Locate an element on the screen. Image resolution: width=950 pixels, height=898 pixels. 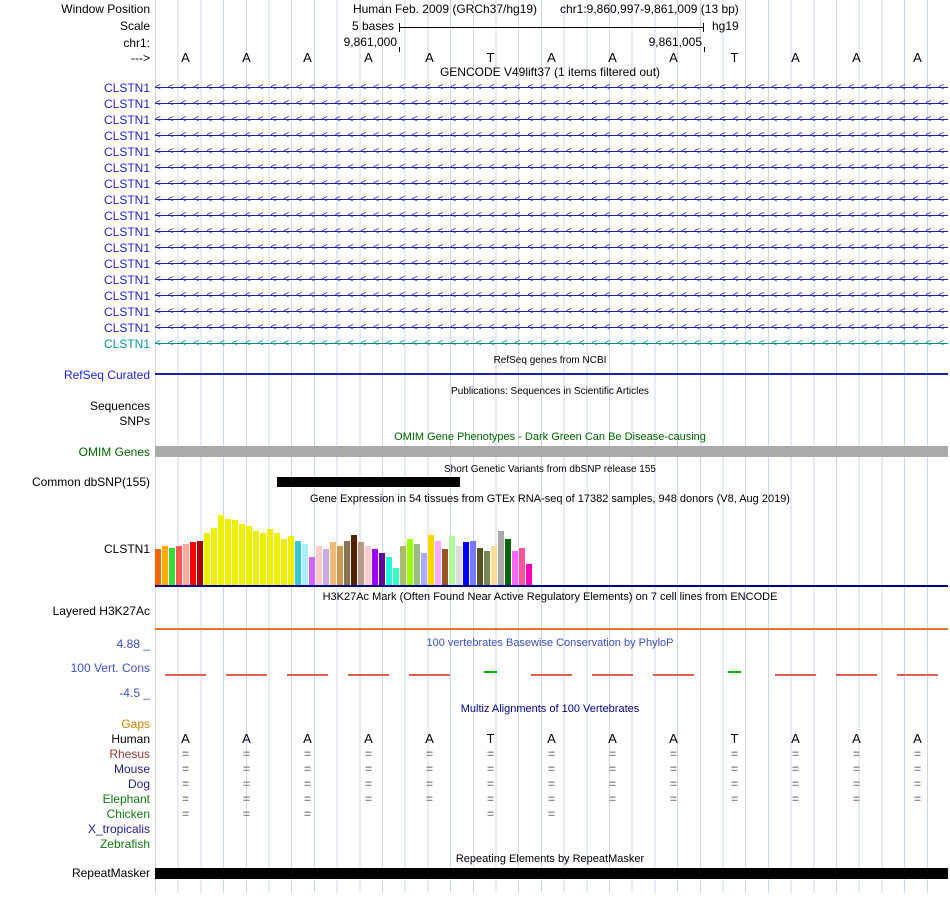
species-label: X_tropicalis is located at coordinates (118, 829).